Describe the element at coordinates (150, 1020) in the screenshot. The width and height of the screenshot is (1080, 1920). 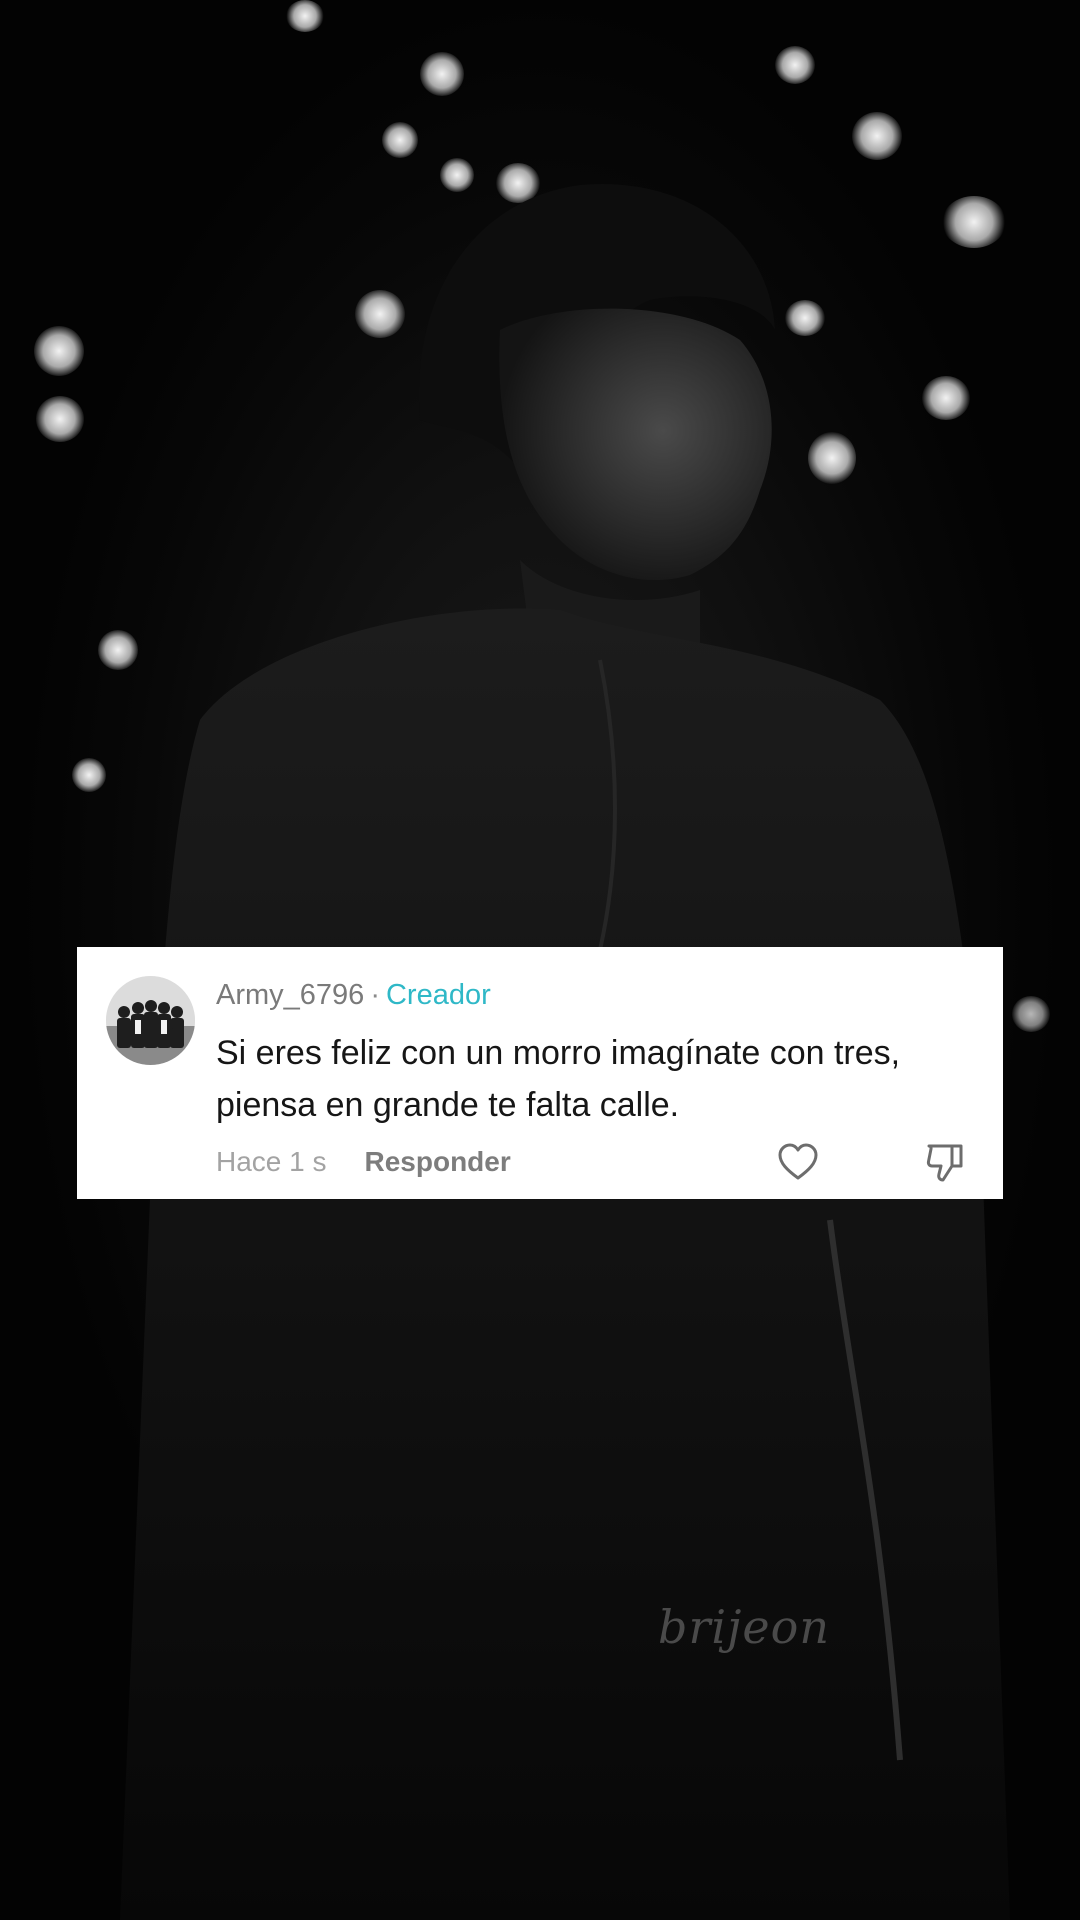
I see `group-photo-avatar` at that location.